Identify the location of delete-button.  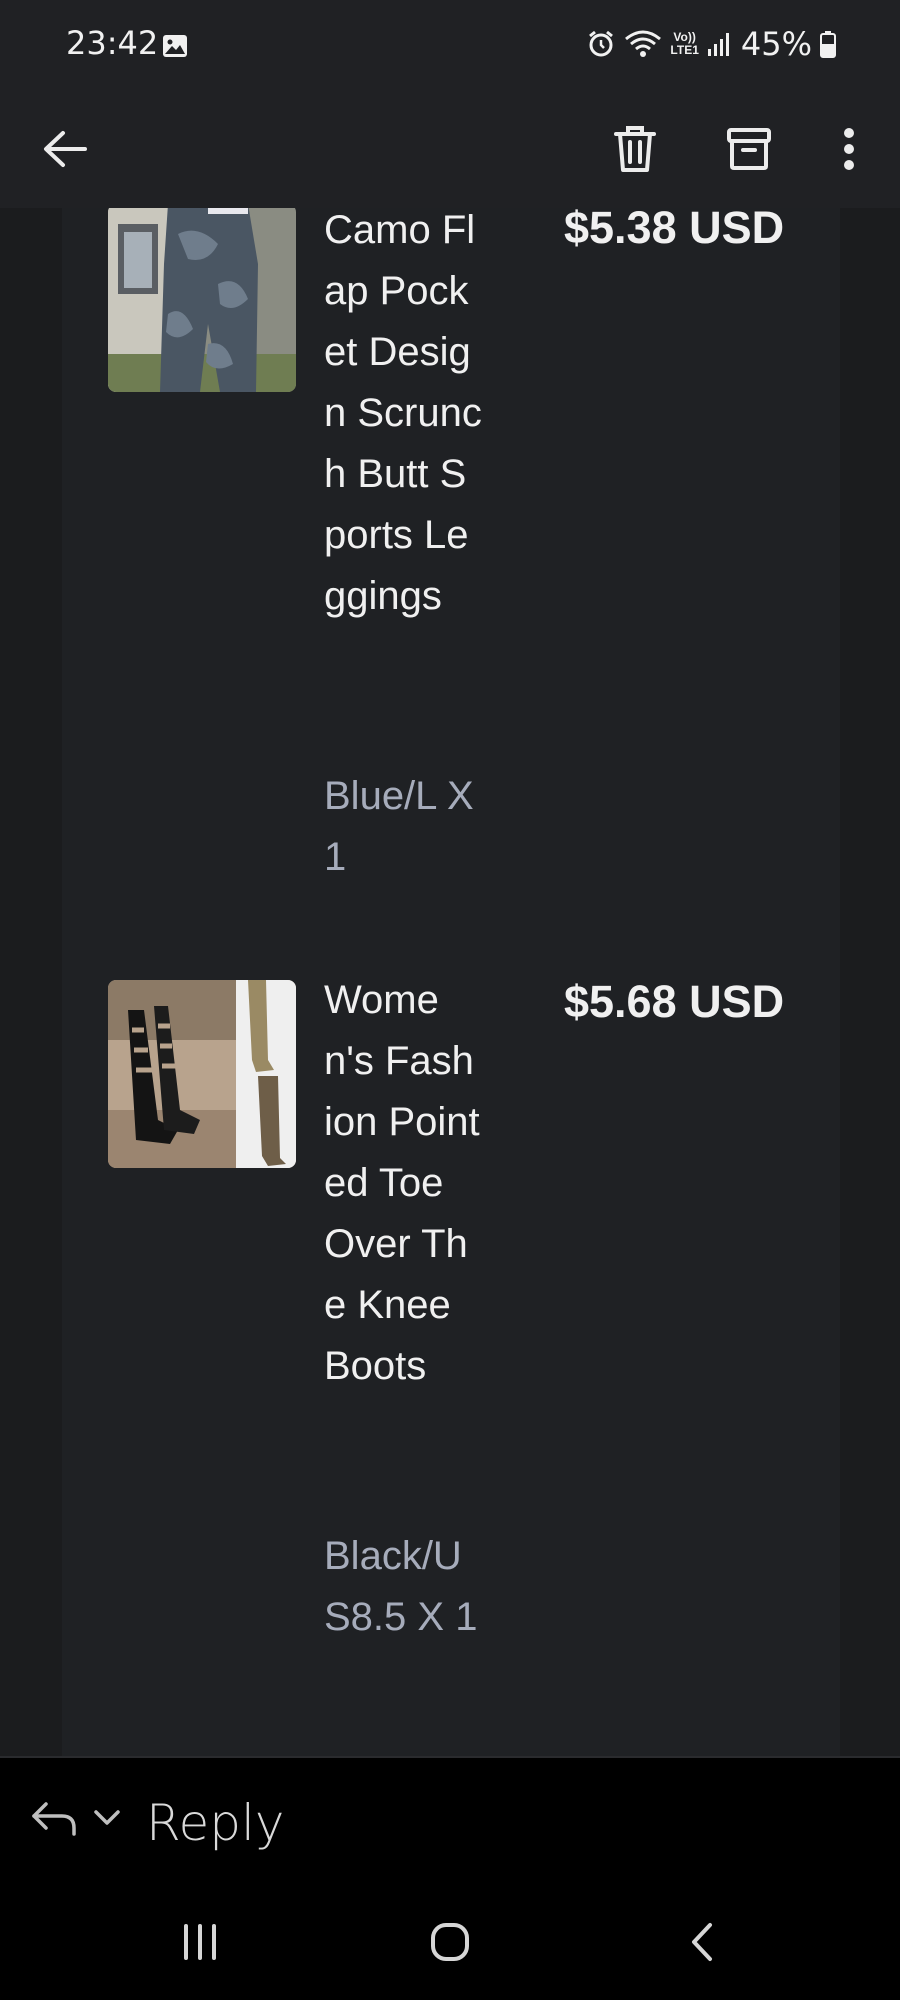
(635, 149).